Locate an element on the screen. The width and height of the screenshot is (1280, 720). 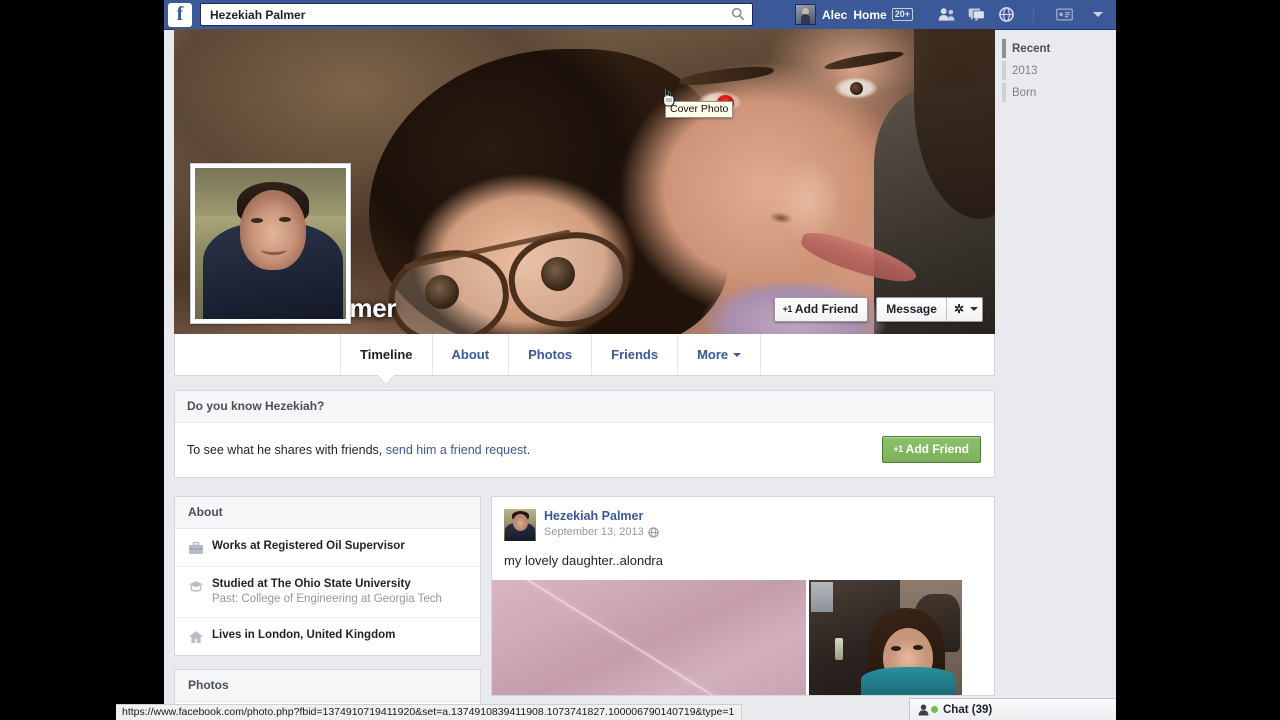
message-button: Message is located at coordinates (911, 309).